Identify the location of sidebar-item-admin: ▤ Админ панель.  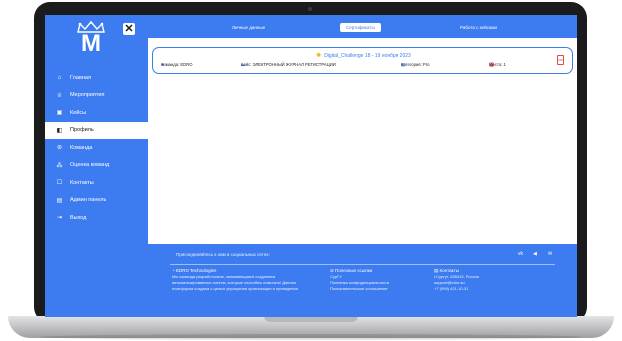
(96, 201).